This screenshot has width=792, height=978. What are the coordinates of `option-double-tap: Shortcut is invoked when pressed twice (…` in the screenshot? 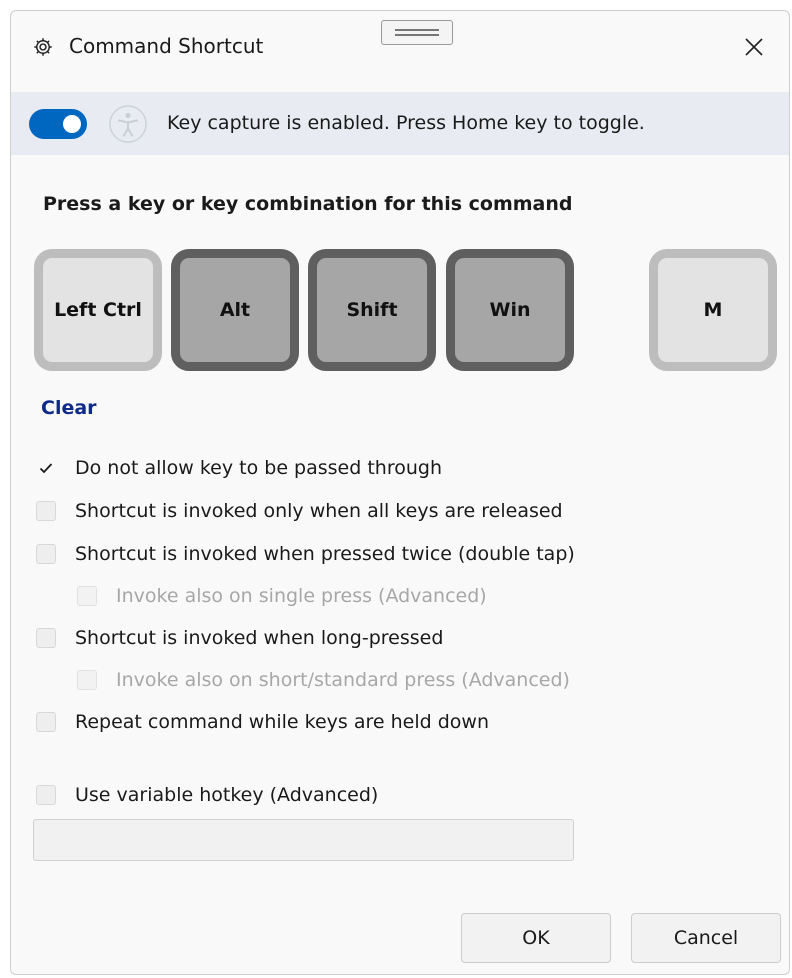 It's located at (305, 554).